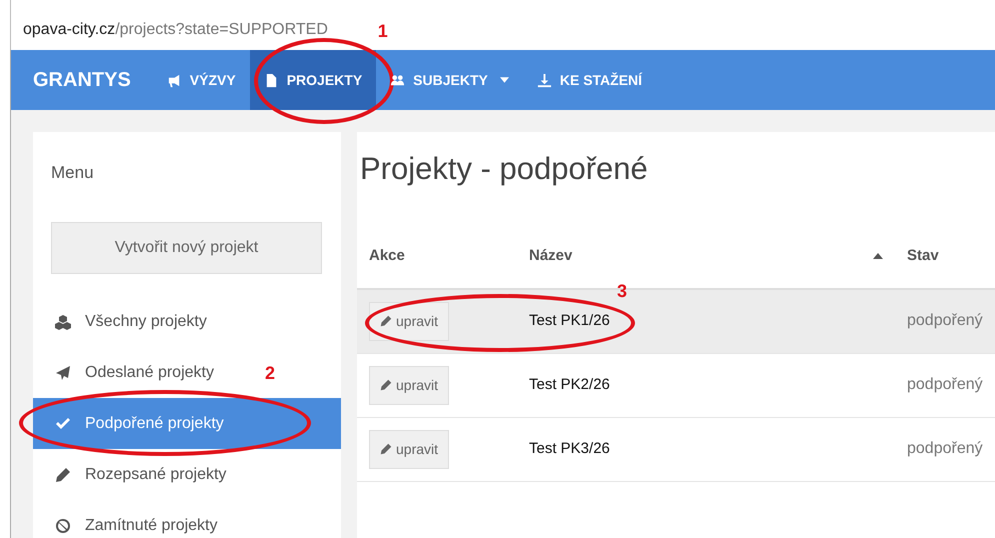 This screenshot has height=538, width=995. What do you see at coordinates (383, 31) in the screenshot?
I see `annotation-number: 1` at bounding box center [383, 31].